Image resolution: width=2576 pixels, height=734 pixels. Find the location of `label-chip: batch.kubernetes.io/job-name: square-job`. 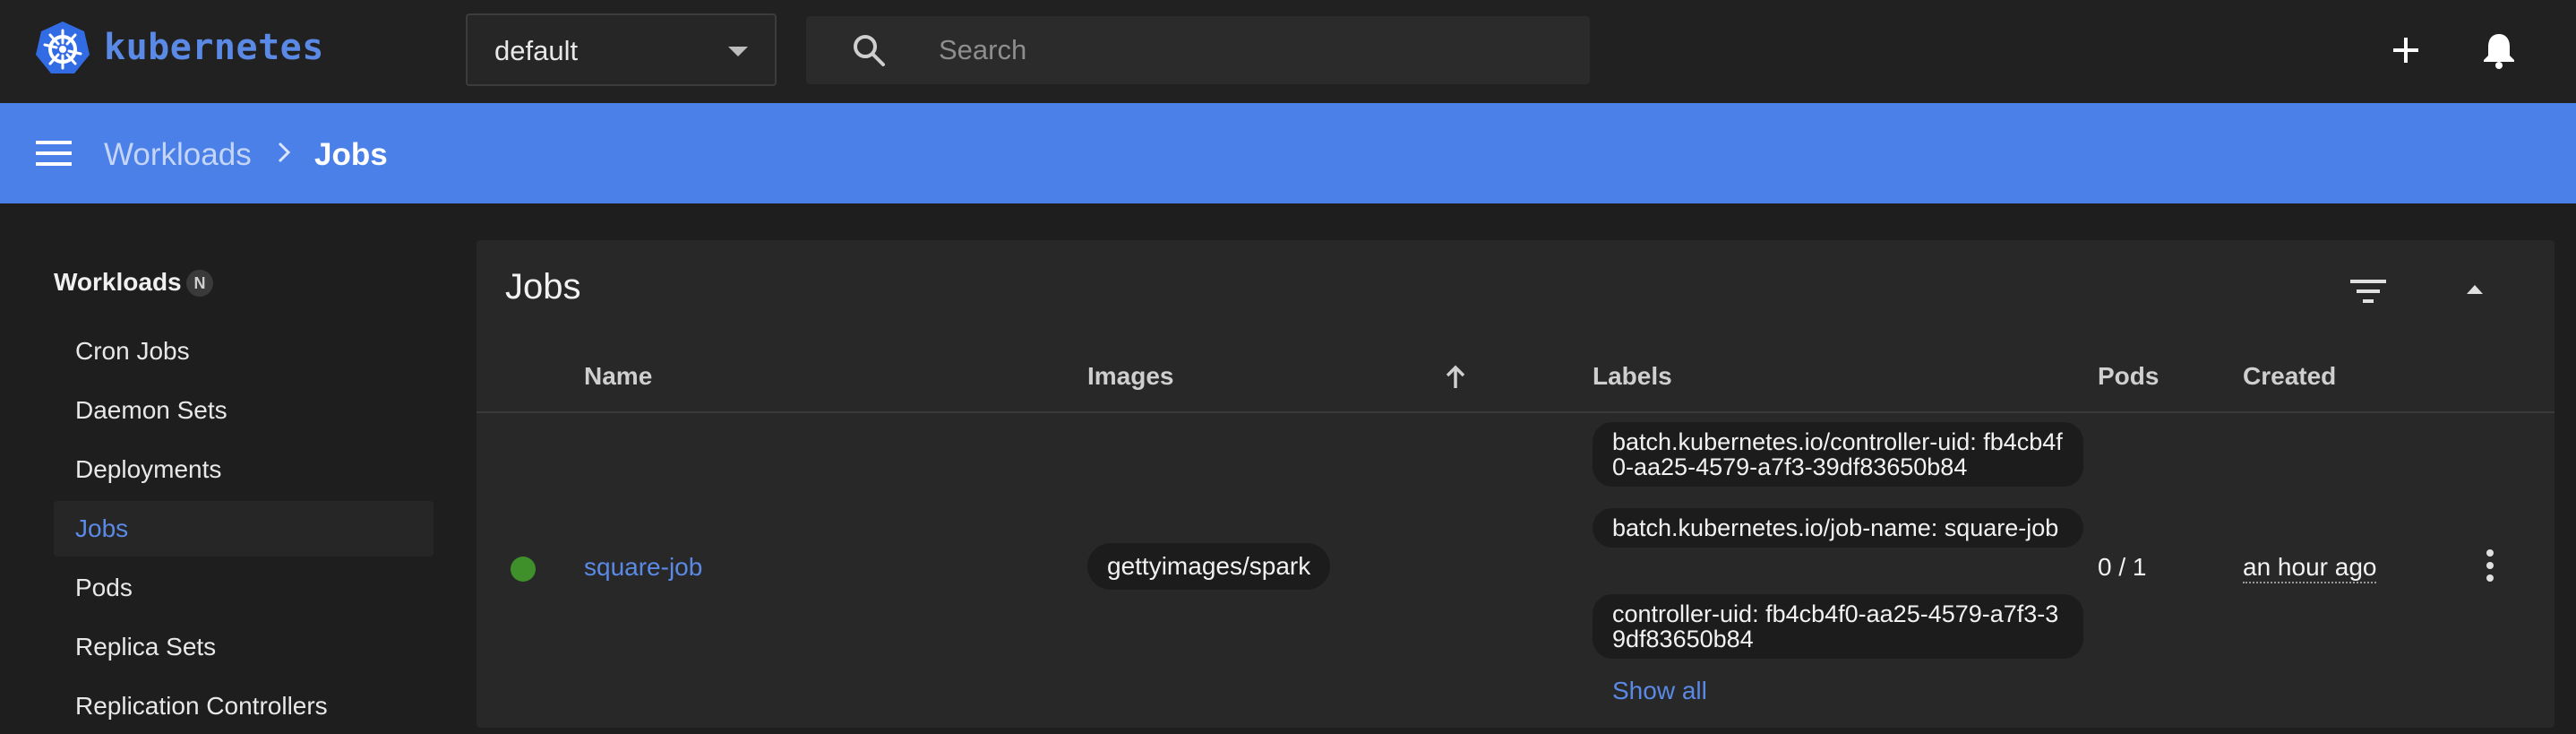

label-chip: batch.kubernetes.io/job-name: square-job is located at coordinates (1838, 528).